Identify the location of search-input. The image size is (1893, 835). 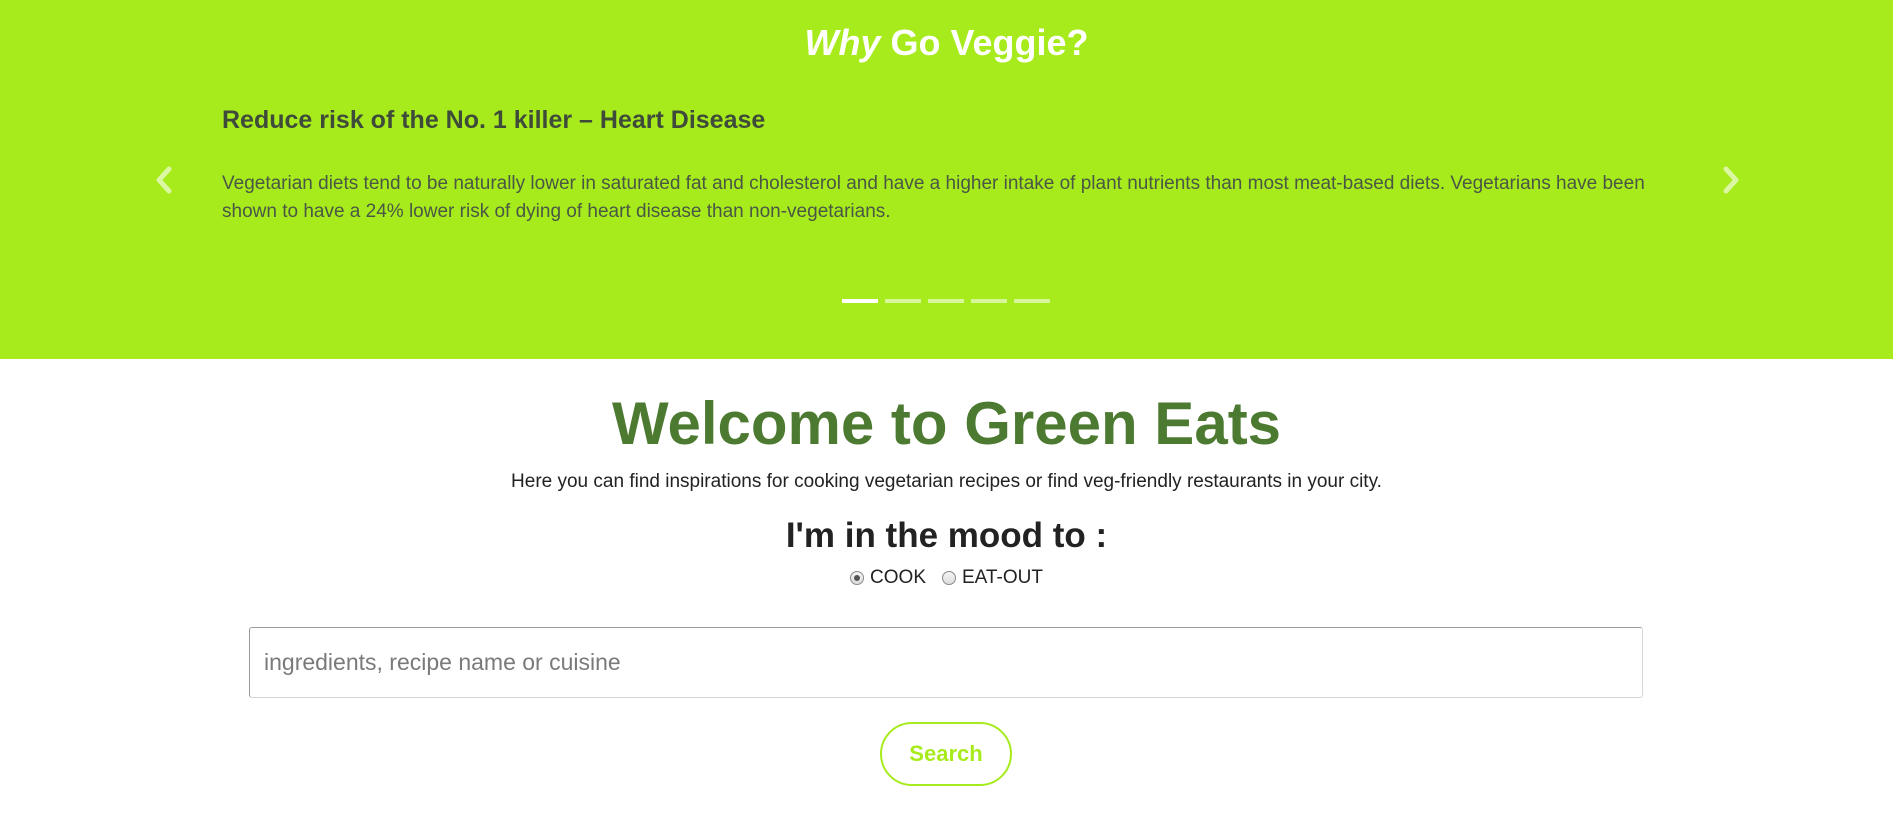
(946, 662).